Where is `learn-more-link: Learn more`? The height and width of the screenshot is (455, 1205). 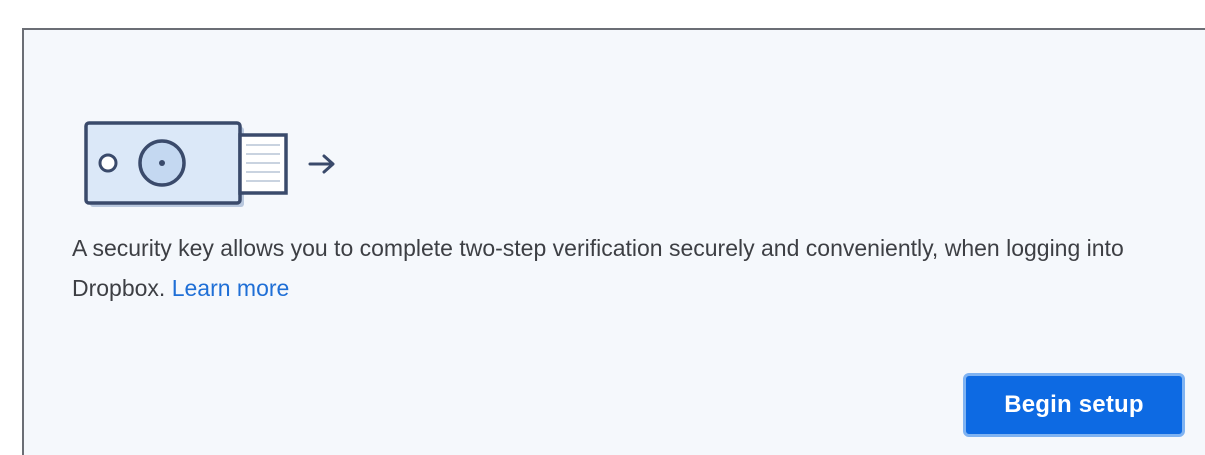 learn-more-link: Learn more is located at coordinates (231, 288).